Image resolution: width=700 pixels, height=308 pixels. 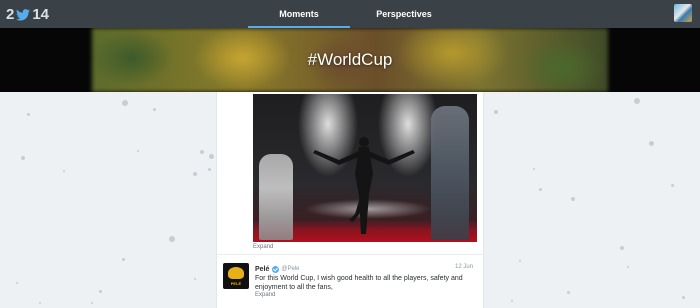 What do you see at coordinates (10, 14) in the screenshot?
I see `logo-number-left: 2` at bounding box center [10, 14].